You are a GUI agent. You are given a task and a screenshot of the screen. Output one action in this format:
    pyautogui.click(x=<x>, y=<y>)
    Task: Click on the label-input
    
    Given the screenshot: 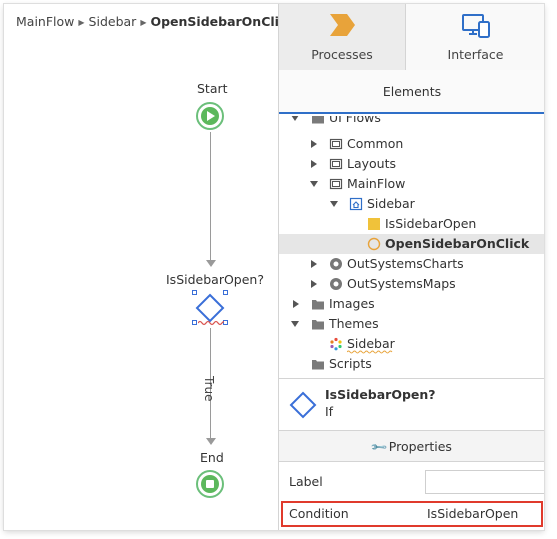 What is the action you would take?
    pyautogui.click(x=484, y=482)
    